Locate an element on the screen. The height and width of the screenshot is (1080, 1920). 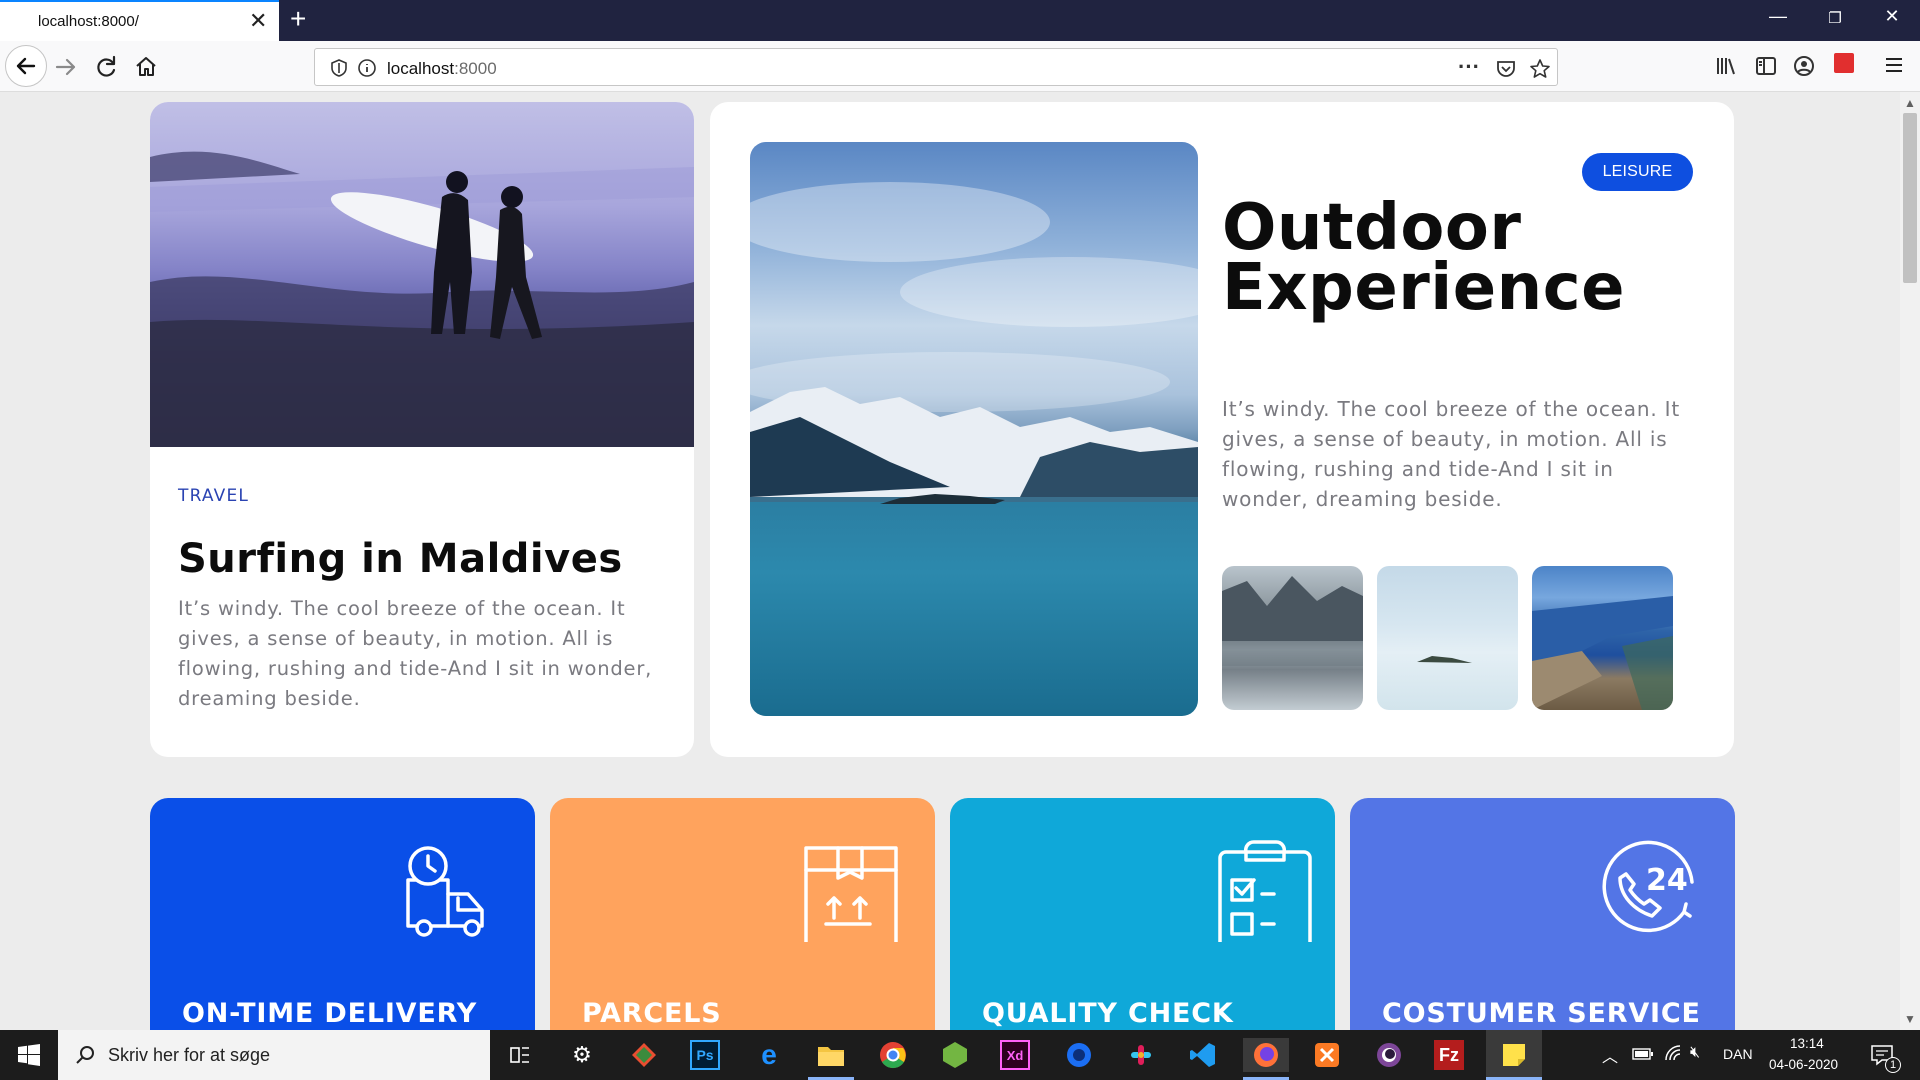
reload-icon is located at coordinates (106, 66).